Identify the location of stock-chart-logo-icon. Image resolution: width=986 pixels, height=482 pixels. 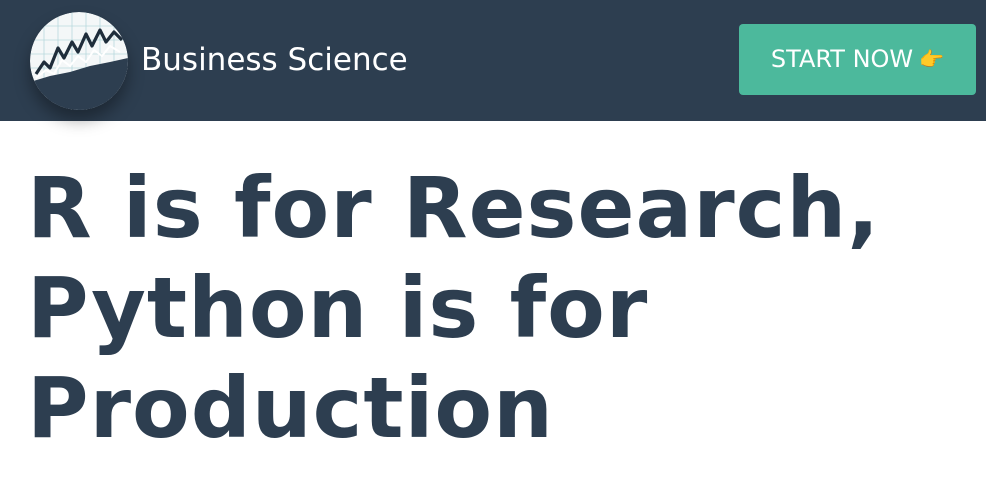
(79, 61).